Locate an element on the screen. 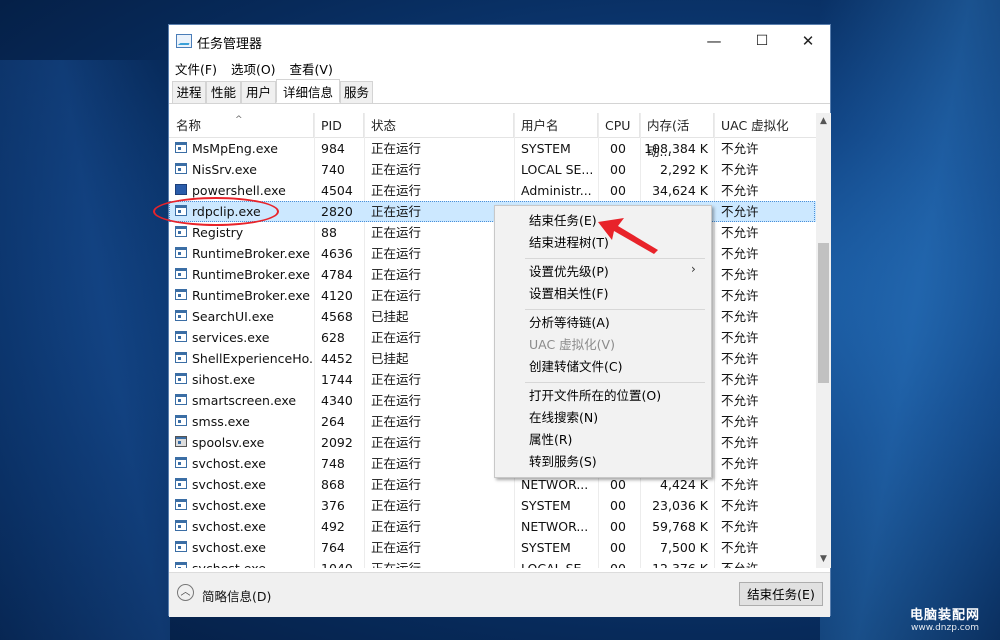 The height and width of the screenshot is (640, 1000). cell-memory: 34,624 K is located at coordinates (680, 190).